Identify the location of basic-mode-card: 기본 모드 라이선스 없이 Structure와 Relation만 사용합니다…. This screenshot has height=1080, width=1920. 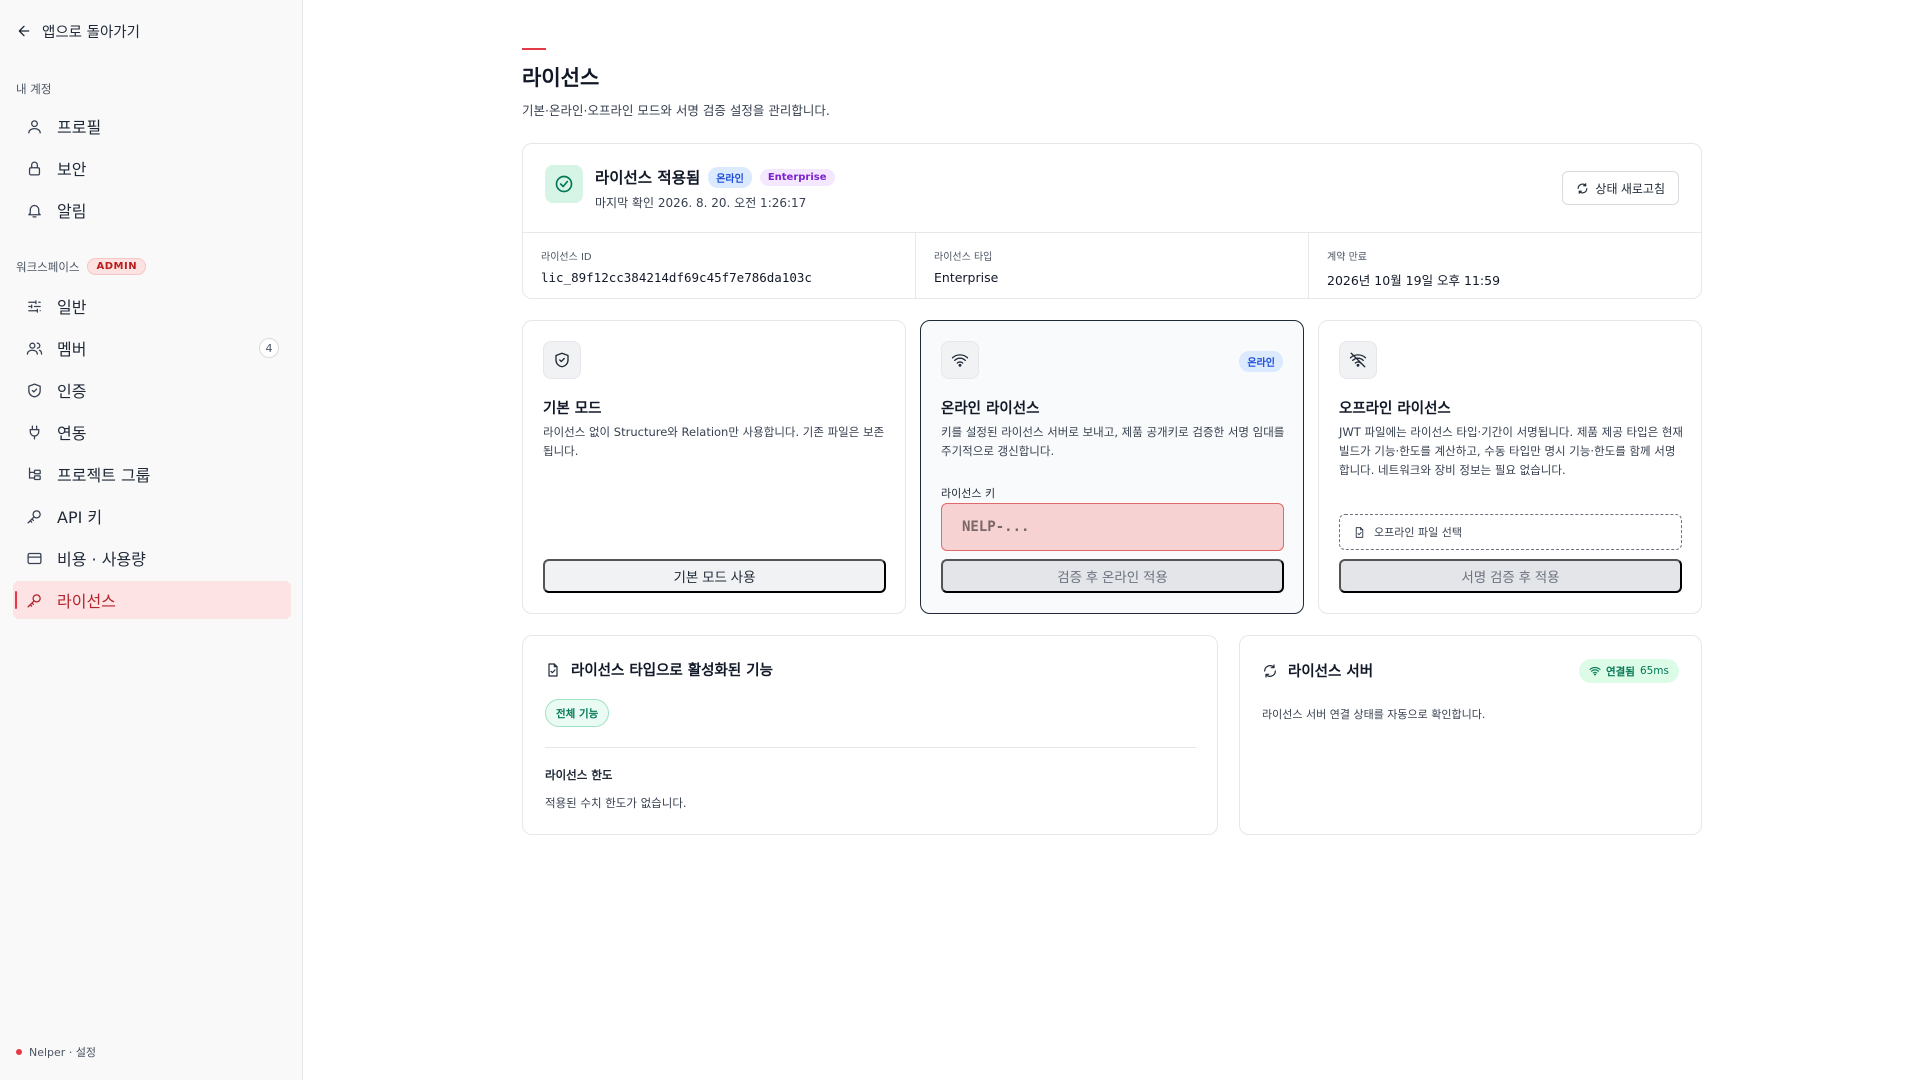
(714, 467).